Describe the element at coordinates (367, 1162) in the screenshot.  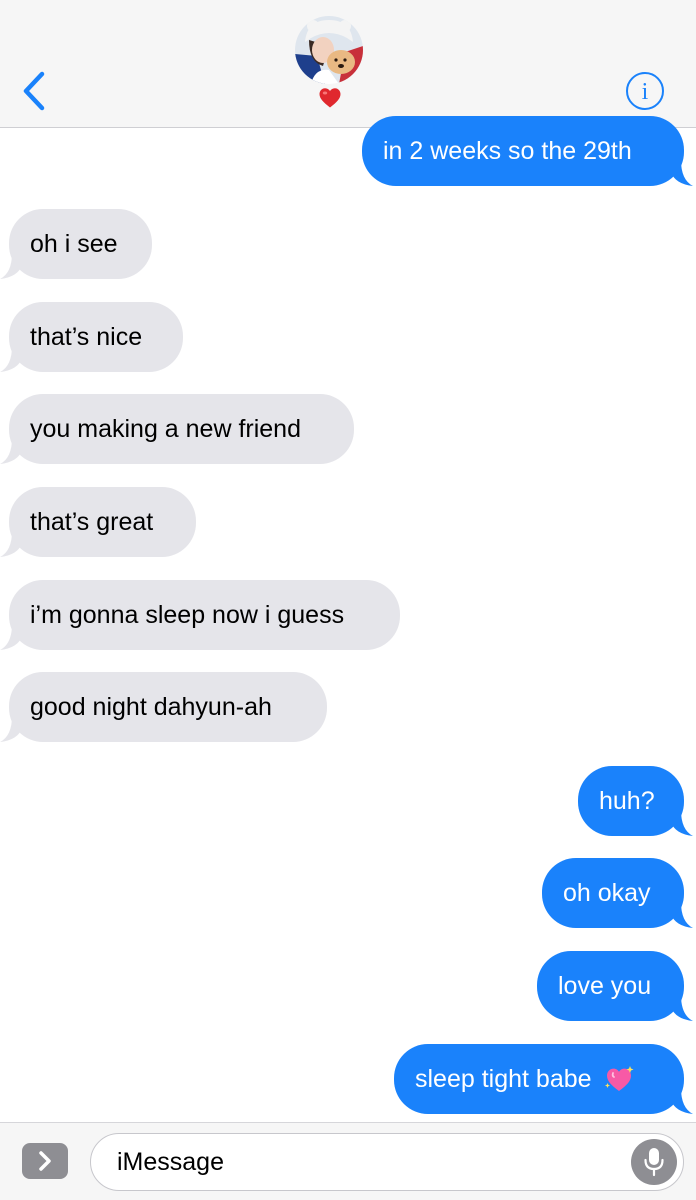
I see `message-input` at that location.